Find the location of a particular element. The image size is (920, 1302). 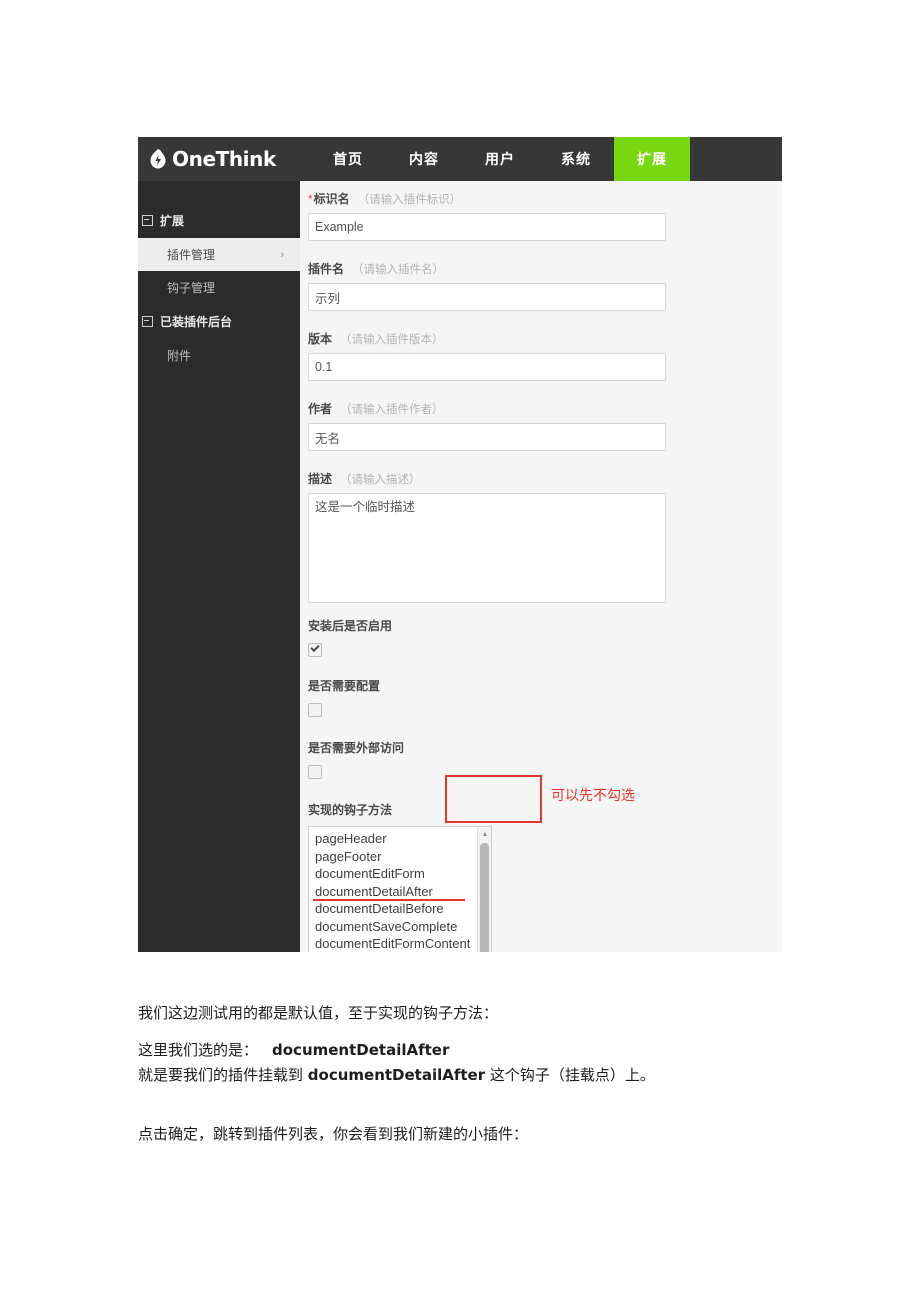

annotation-text: 可以先不勾选 is located at coordinates (593, 796).